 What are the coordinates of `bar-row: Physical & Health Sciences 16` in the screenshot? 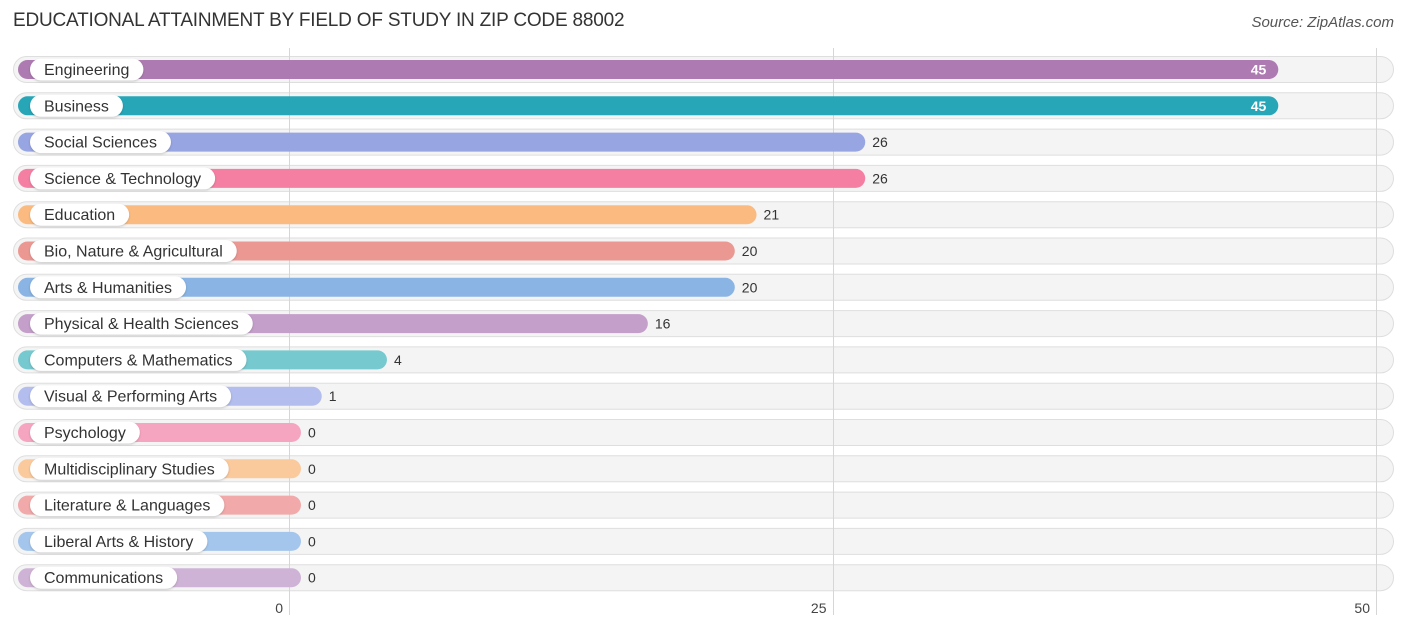 It's located at (344, 323).